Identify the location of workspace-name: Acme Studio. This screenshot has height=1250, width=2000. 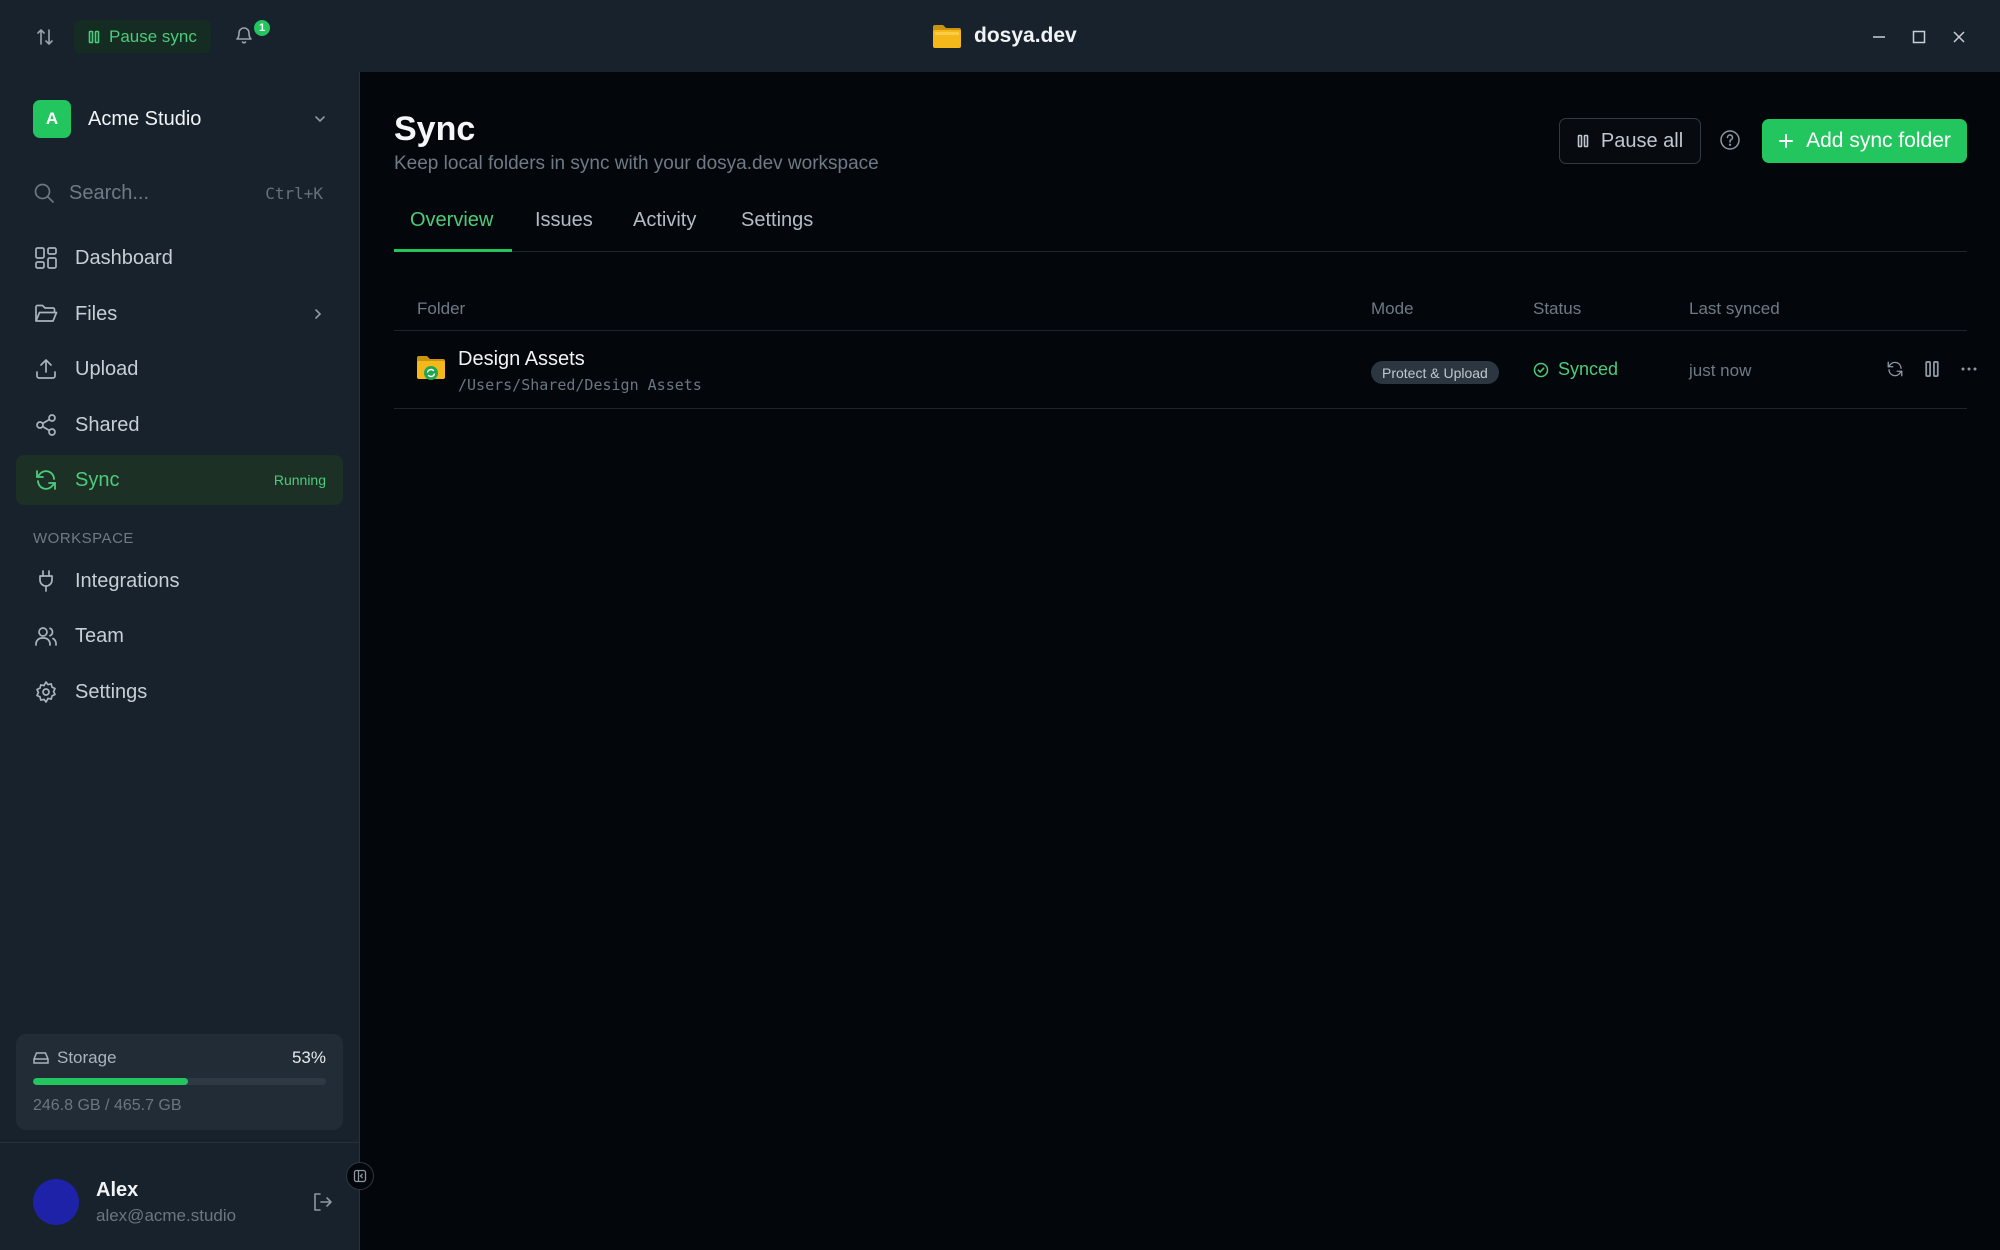
(145, 118).